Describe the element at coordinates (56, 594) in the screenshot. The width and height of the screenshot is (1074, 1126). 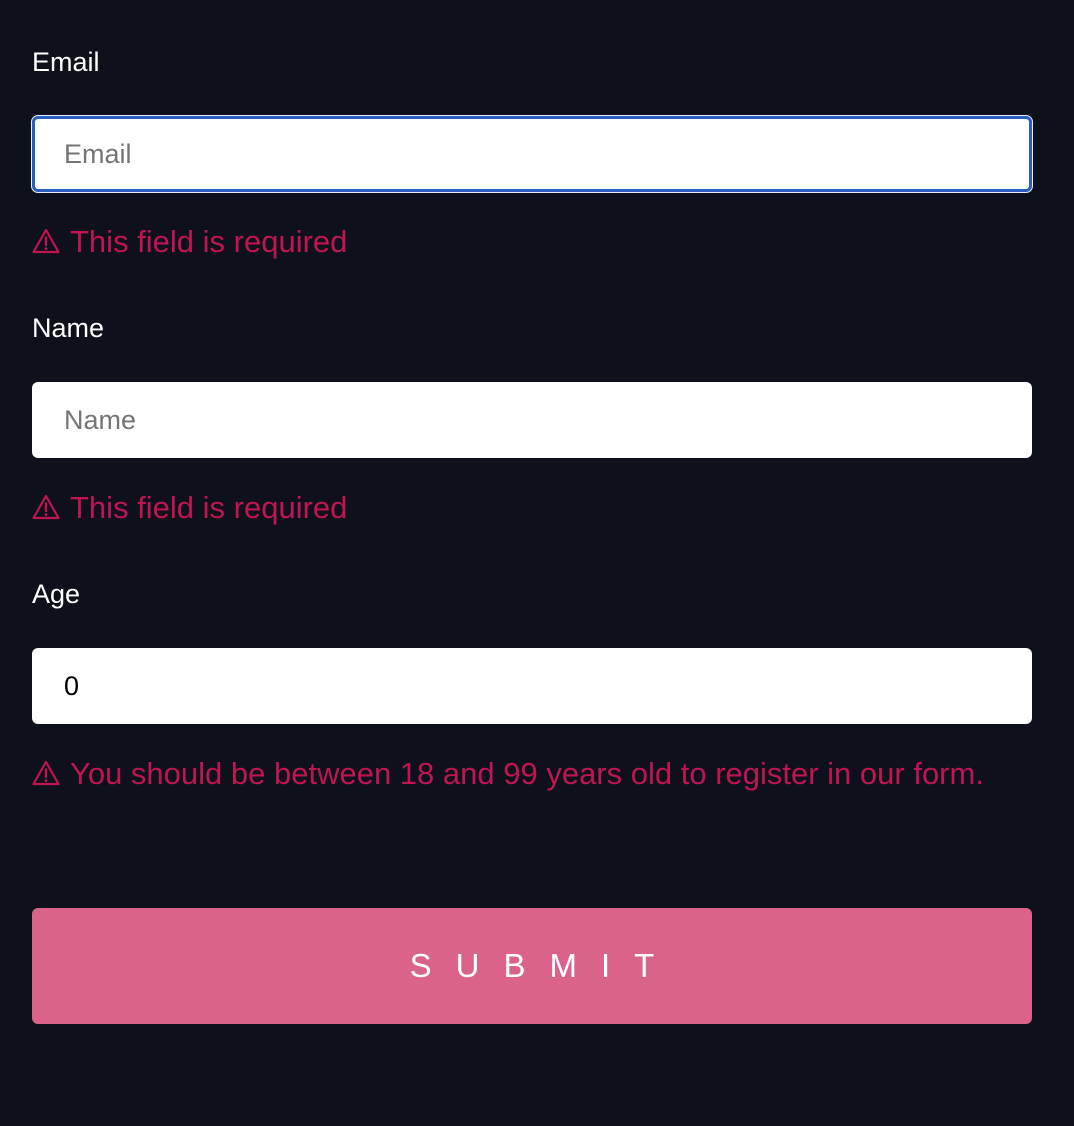
I see `age-label: Age` at that location.